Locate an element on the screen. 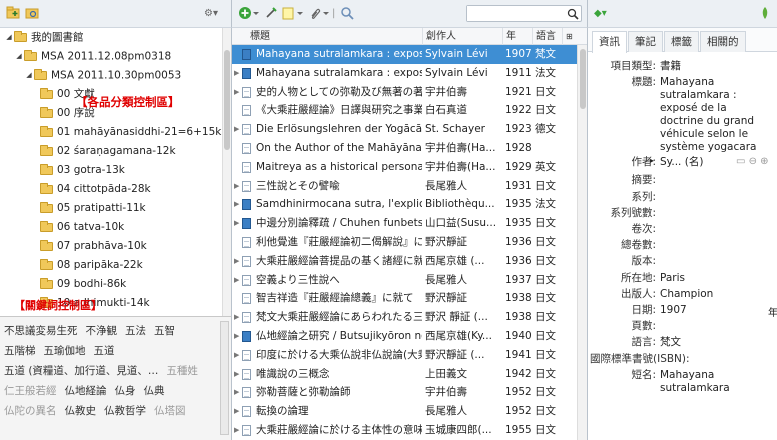  search-icon is located at coordinates (573, 14).